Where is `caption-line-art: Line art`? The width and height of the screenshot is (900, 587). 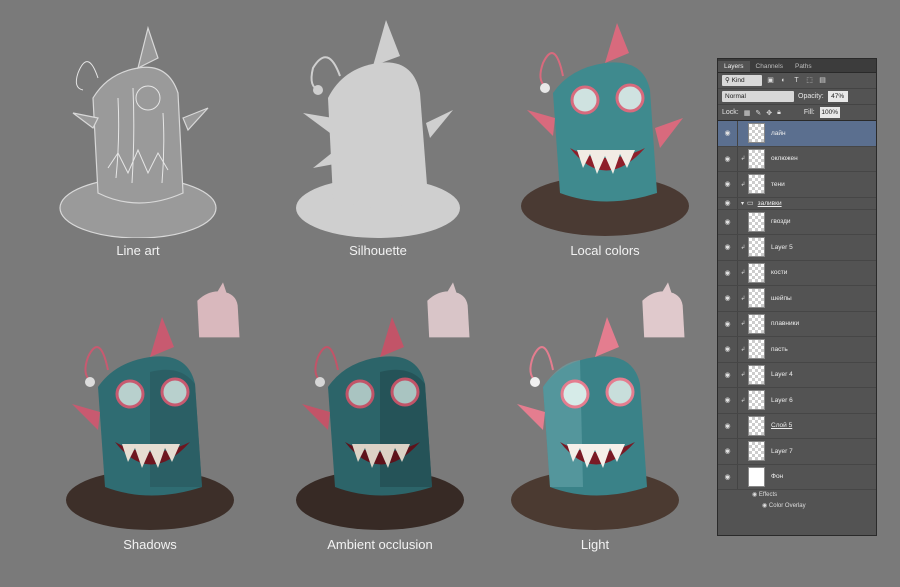
caption-line-art: Line art is located at coordinates (138, 250).